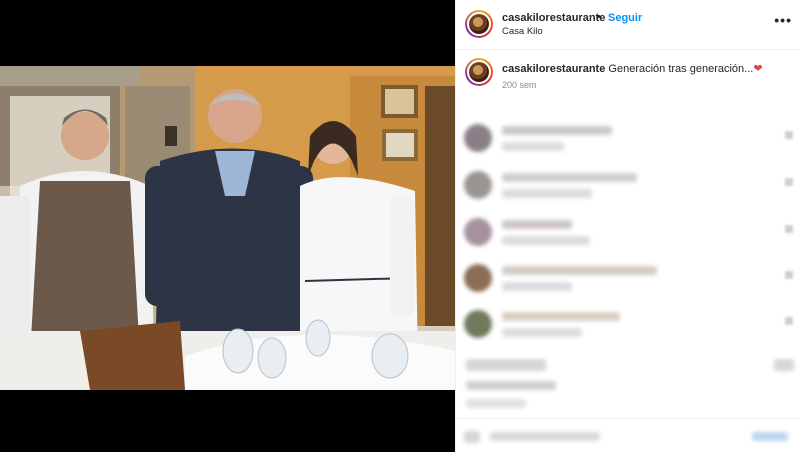  I want to click on follow-button: Seguir, so click(625, 18).